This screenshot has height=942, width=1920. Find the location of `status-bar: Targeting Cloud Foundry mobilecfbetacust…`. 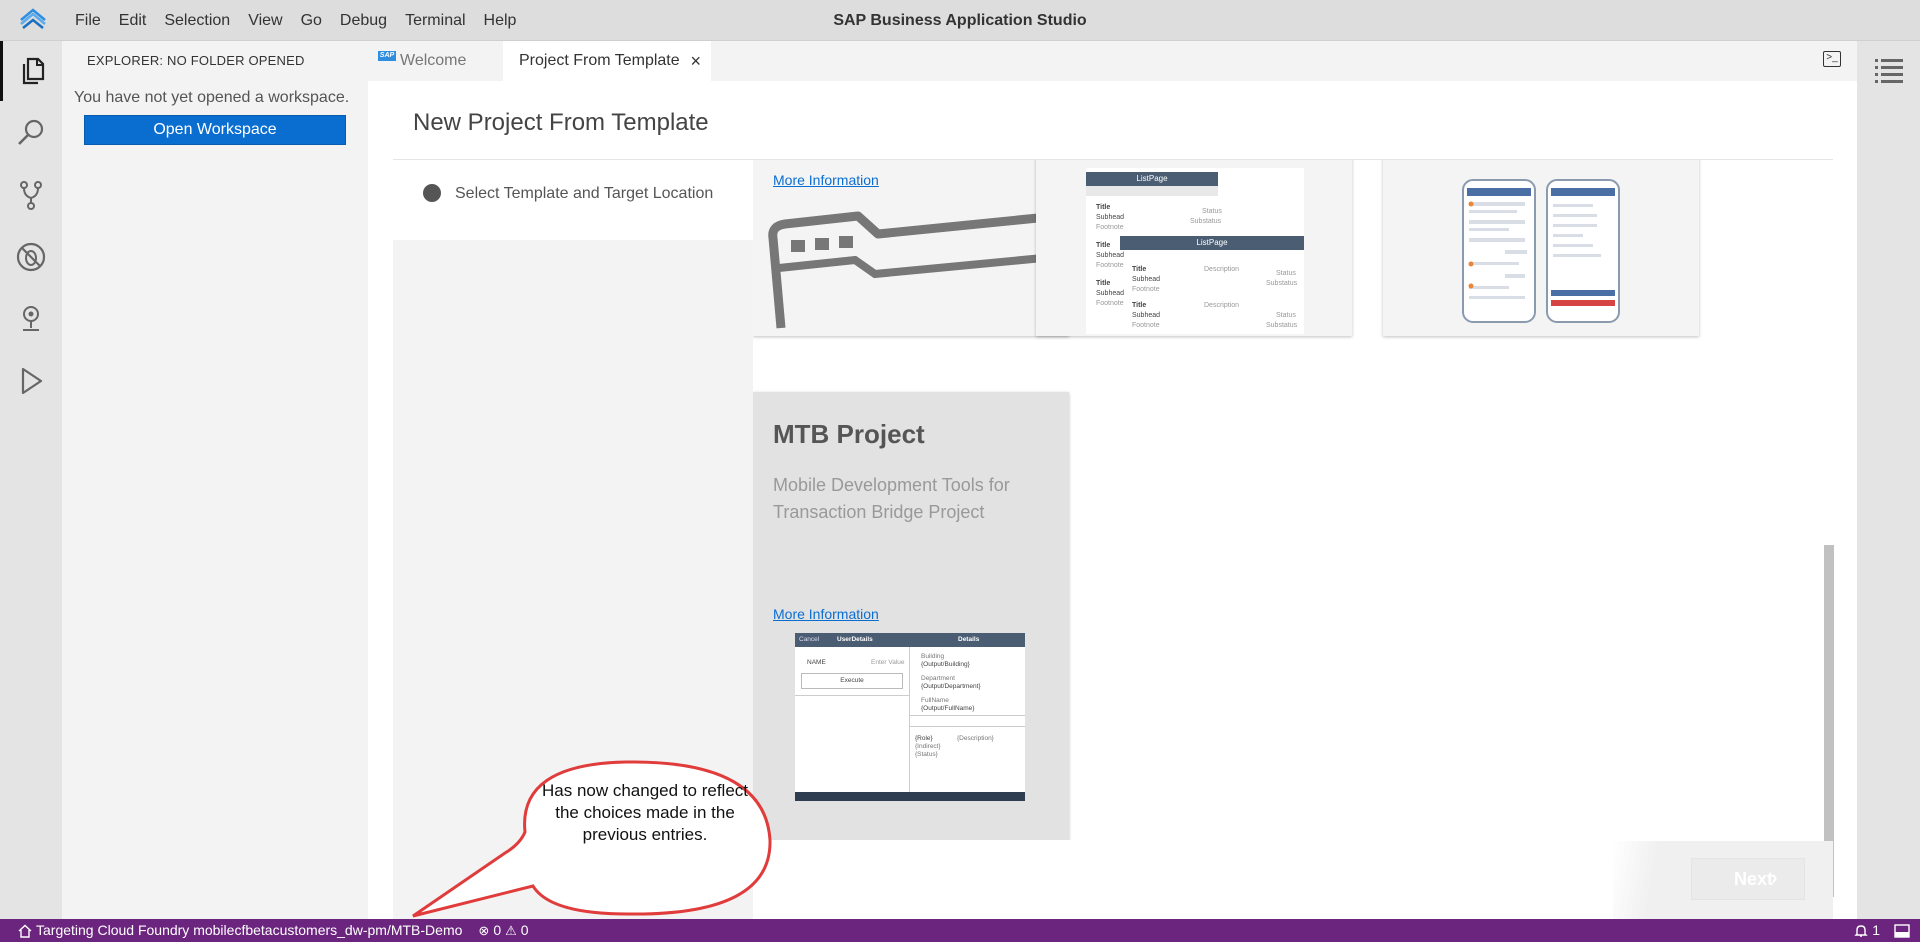

status-bar: Targeting Cloud Foundry mobilecfbetacust… is located at coordinates (960, 930).